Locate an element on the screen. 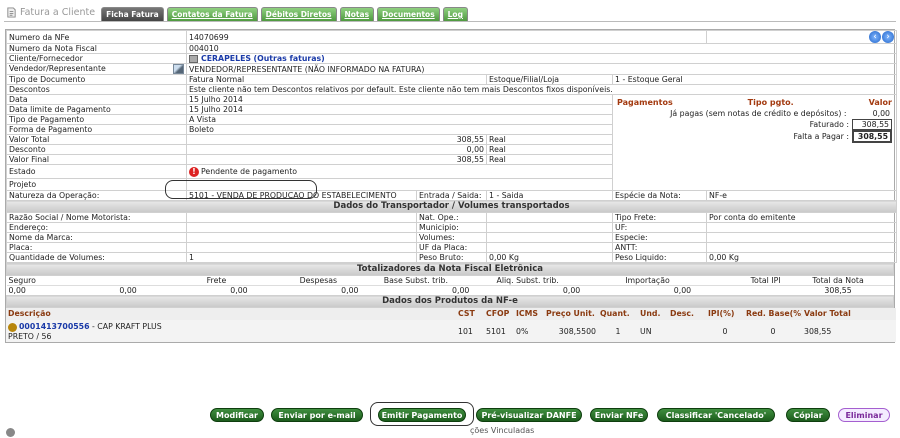  pgto-h3: Valor is located at coordinates (880, 102).